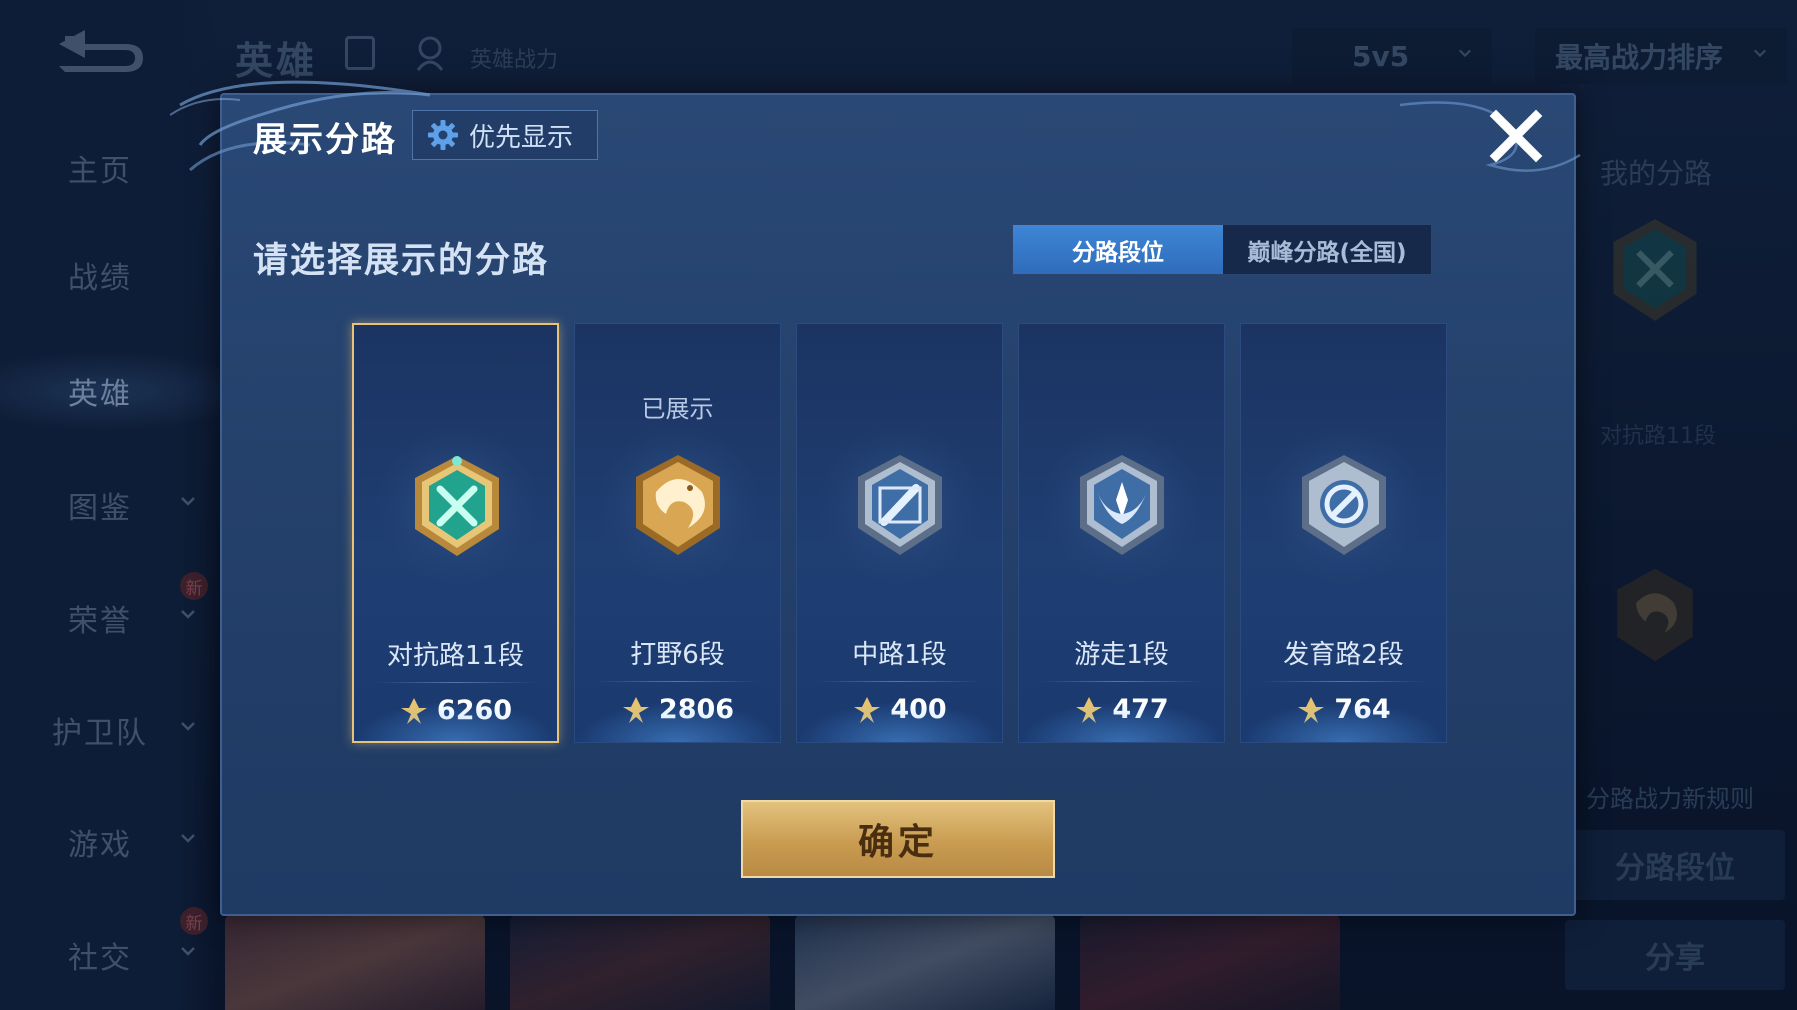  I want to click on tab-peak-lane-national: 巅峰分路(全国), so click(1327, 249).